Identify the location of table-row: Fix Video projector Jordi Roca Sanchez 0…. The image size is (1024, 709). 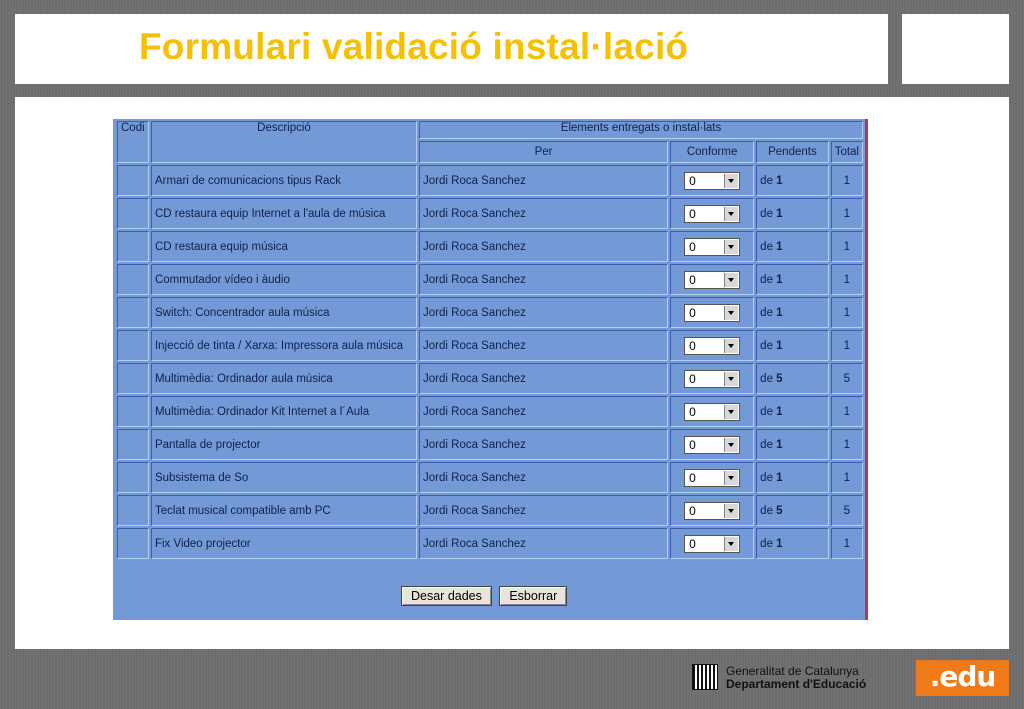
(490, 543).